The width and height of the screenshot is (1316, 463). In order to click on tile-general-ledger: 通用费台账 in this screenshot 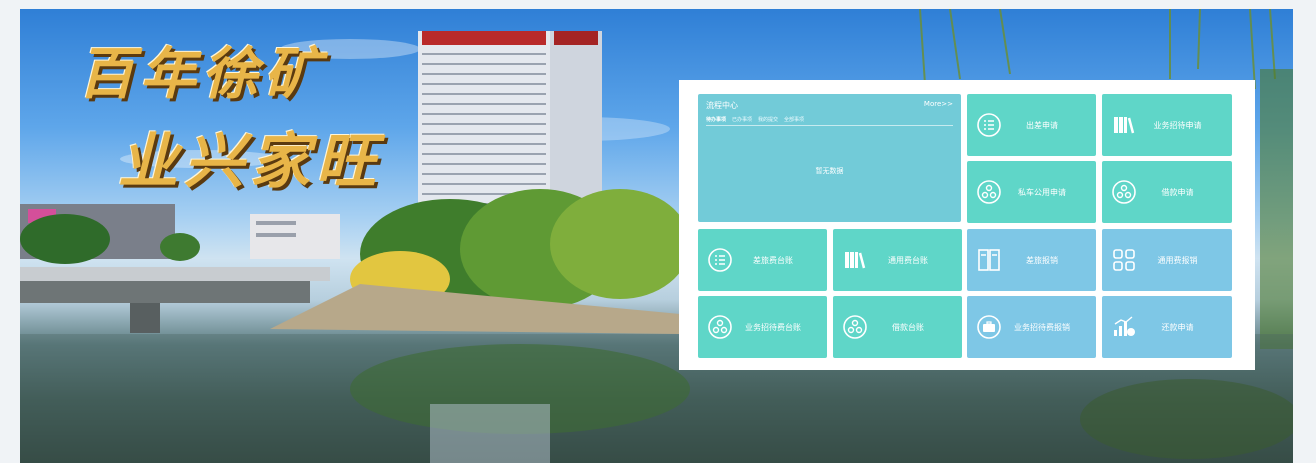, I will do `click(897, 260)`.